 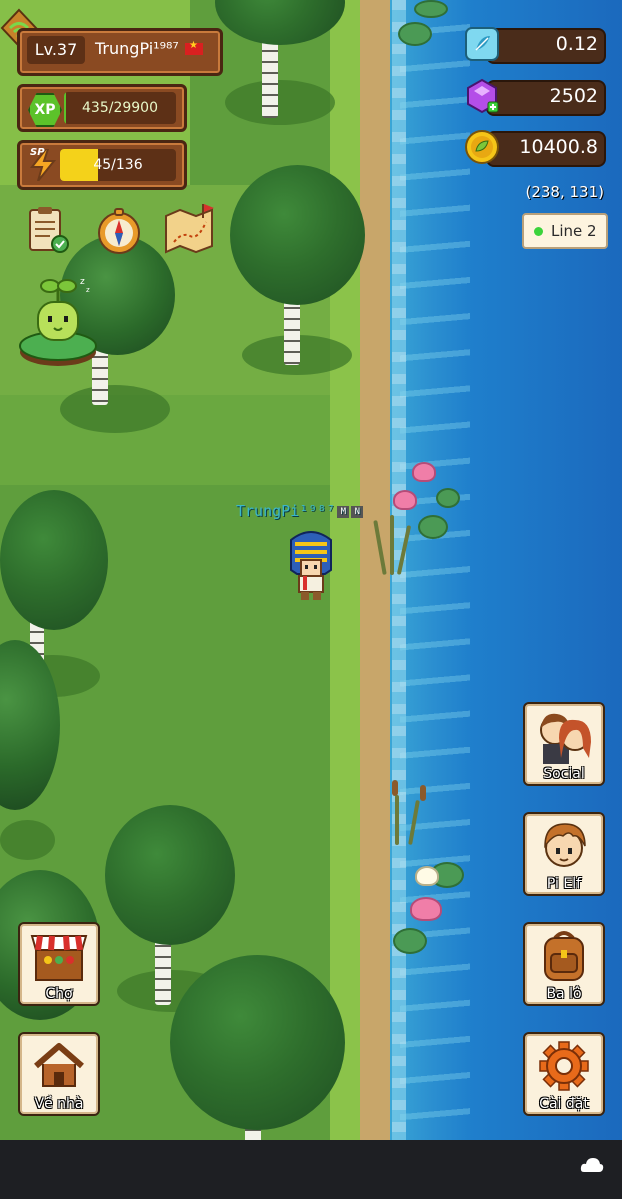 What do you see at coordinates (435, 570) in the screenshot?
I see `shallow-water` at bounding box center [435, 570].